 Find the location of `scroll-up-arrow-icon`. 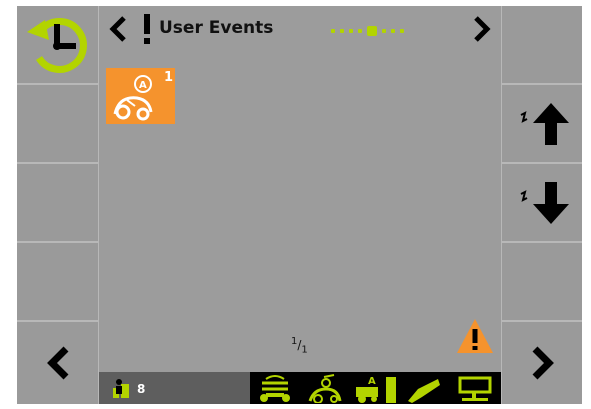

scroll-up-arrow-icon is located at coordinates (543, 124).